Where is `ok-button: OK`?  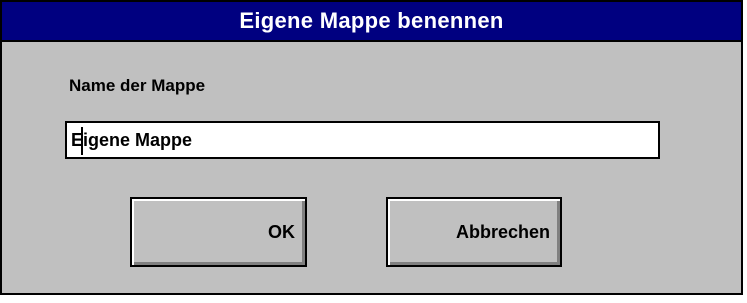
ok-button: OK is located at coordinates (218, 232).